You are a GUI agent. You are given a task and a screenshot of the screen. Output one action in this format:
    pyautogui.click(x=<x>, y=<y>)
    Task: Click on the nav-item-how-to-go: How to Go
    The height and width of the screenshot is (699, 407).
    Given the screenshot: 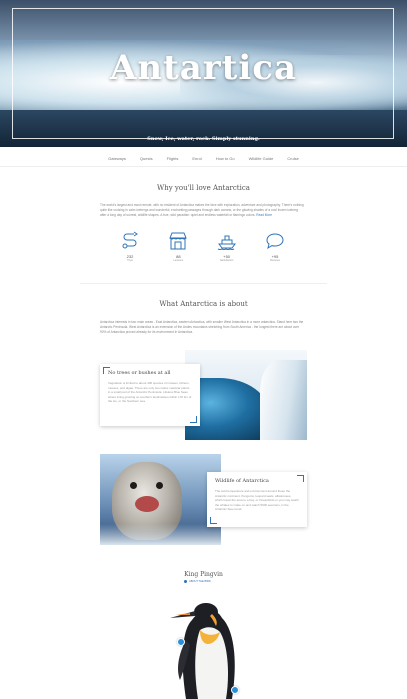 What is the action you would take?
    pyautogui.click(x=225, y=158)
    